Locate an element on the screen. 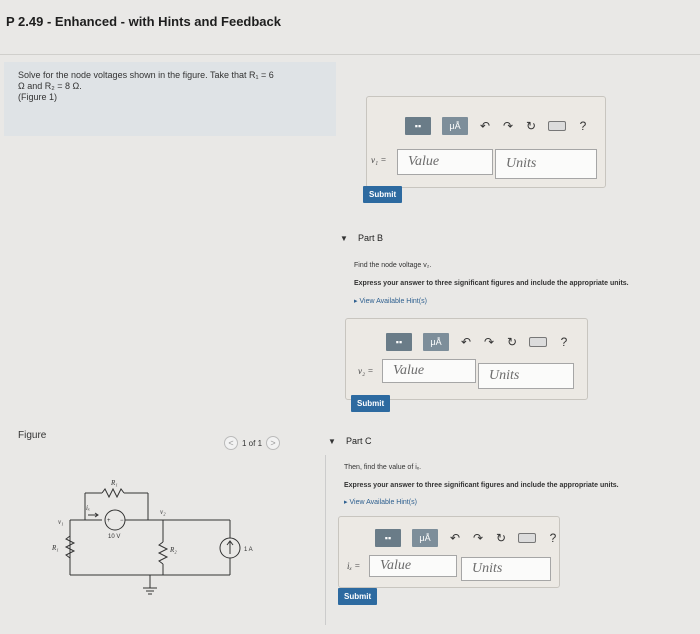 The image size is (700, 634). part-a-answer-box: ▪▪ μÅ ↶ ↷ ↻ ? v₁ = Value Units is located at coordinates (486, 142).